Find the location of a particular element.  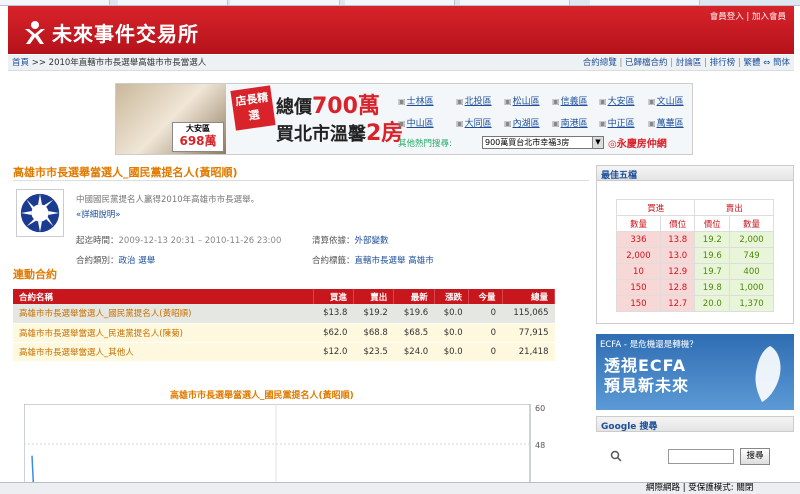

col-header: 漲跌 is located at coordinates (452, 296).